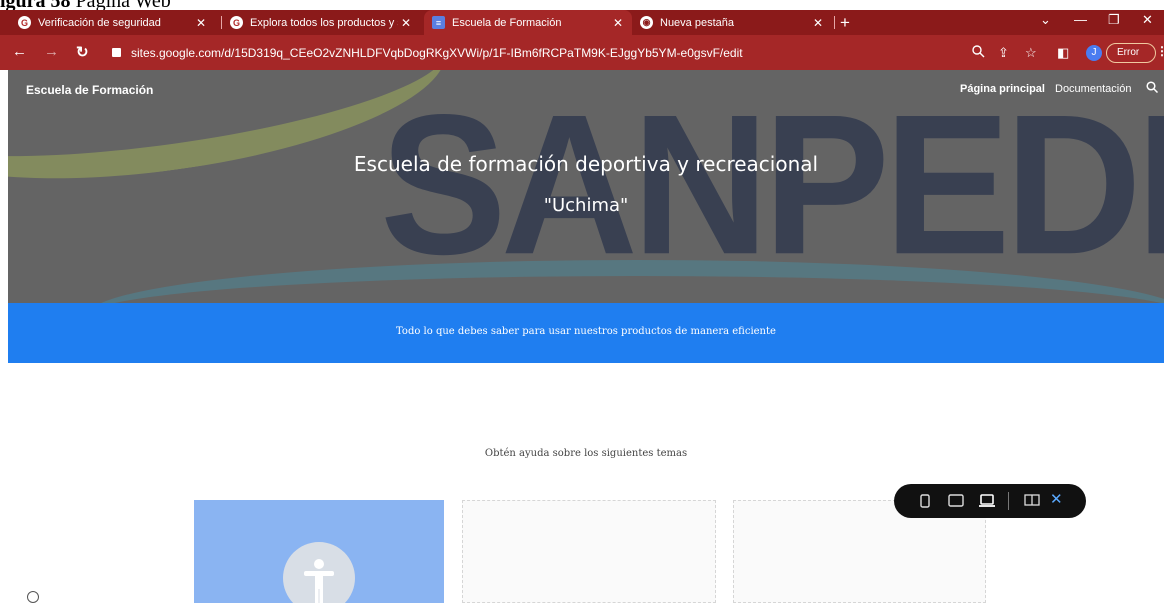 This screenshot has height=603, width=1164. I want to click on new-tab-button: +, so click(845, 23).